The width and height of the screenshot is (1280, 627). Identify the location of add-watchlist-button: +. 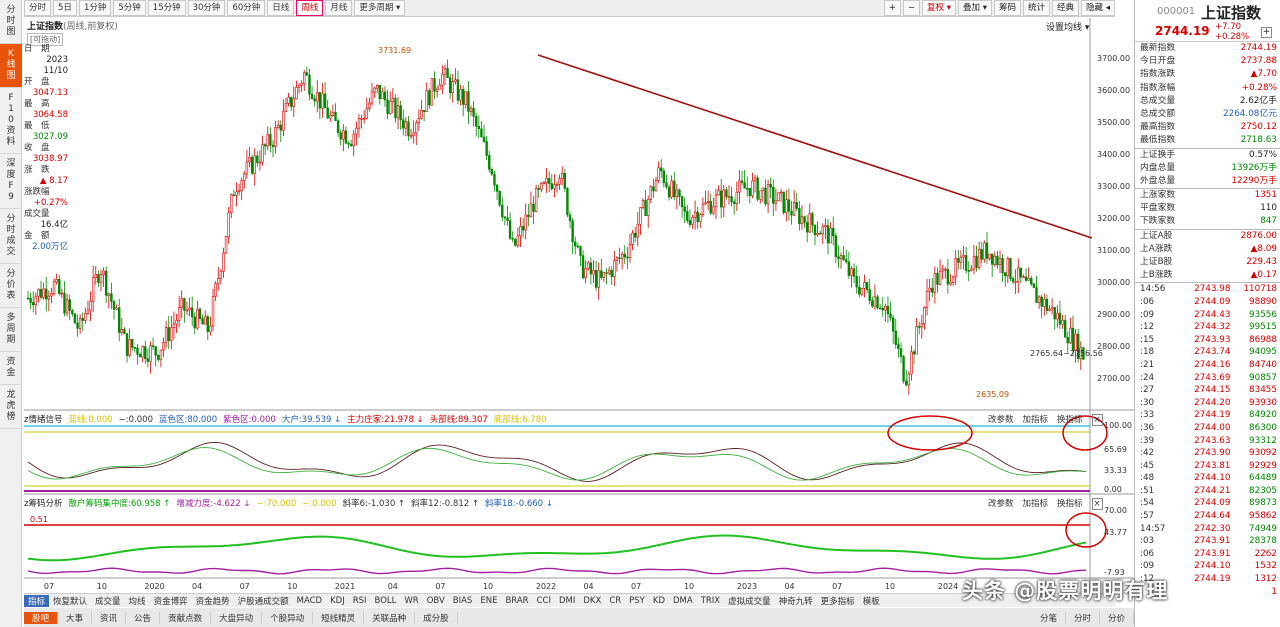
(1266, 32).